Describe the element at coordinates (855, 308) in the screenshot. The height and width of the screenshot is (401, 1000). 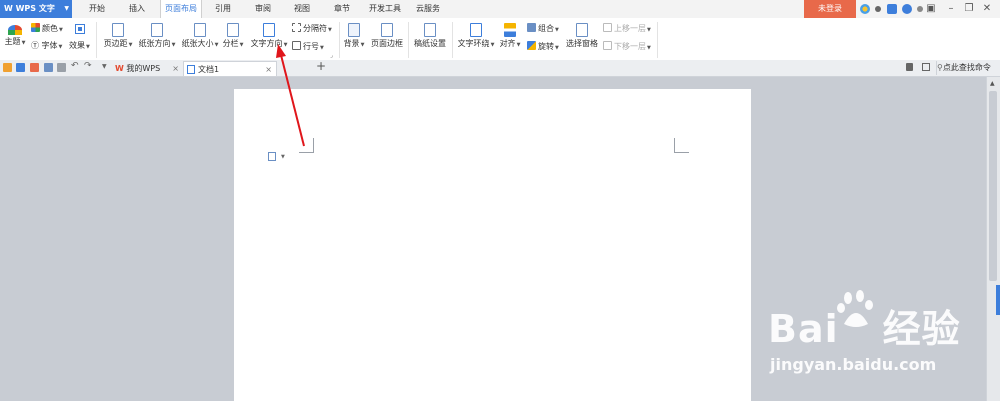
I see `baidu-paw-icon` at that location.